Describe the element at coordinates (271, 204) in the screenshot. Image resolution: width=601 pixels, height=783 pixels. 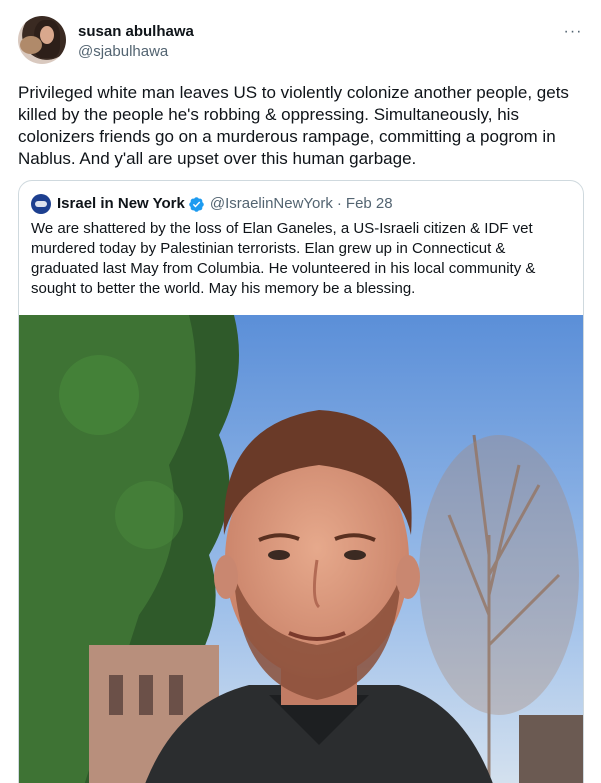
I see `quoted-handle: @IsraelinNewYork` at that location.